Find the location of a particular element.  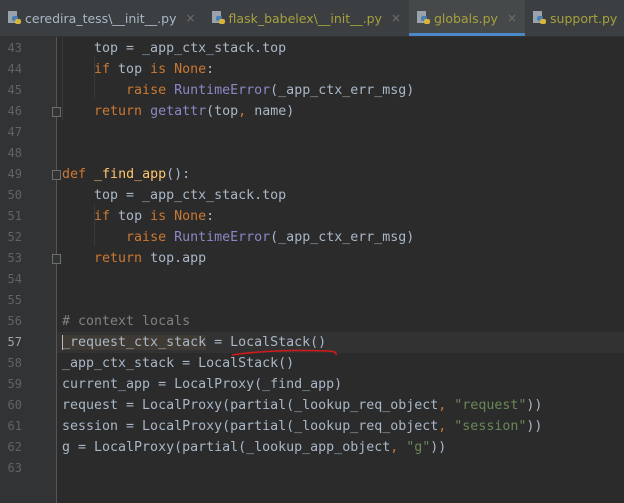

code-token: "session" is located at coordinates (490, 426).